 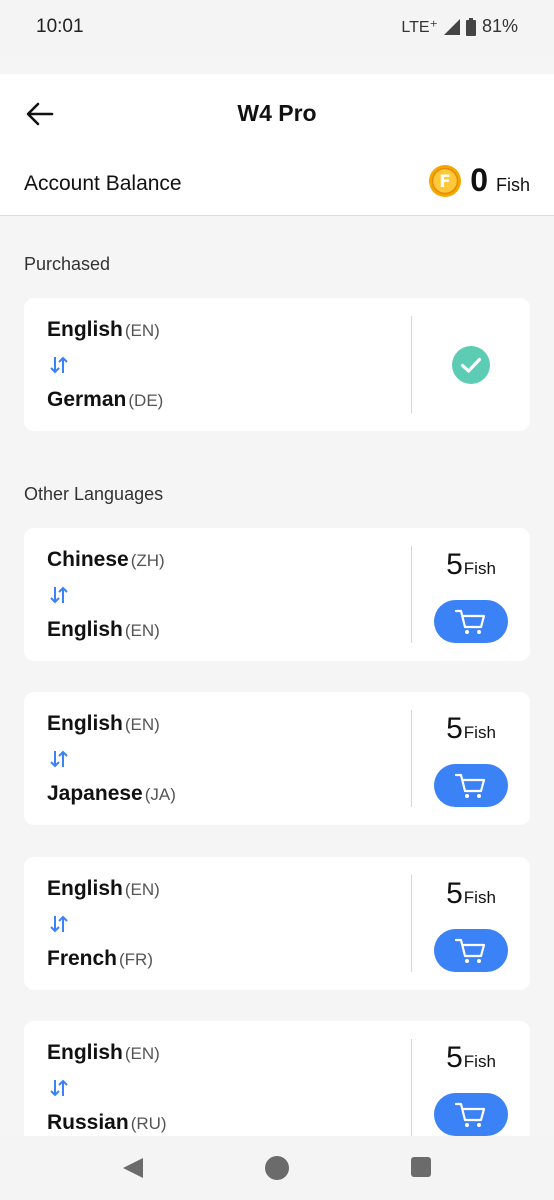 I want to click on balance-amount: 0, so click(x=479, y=180).